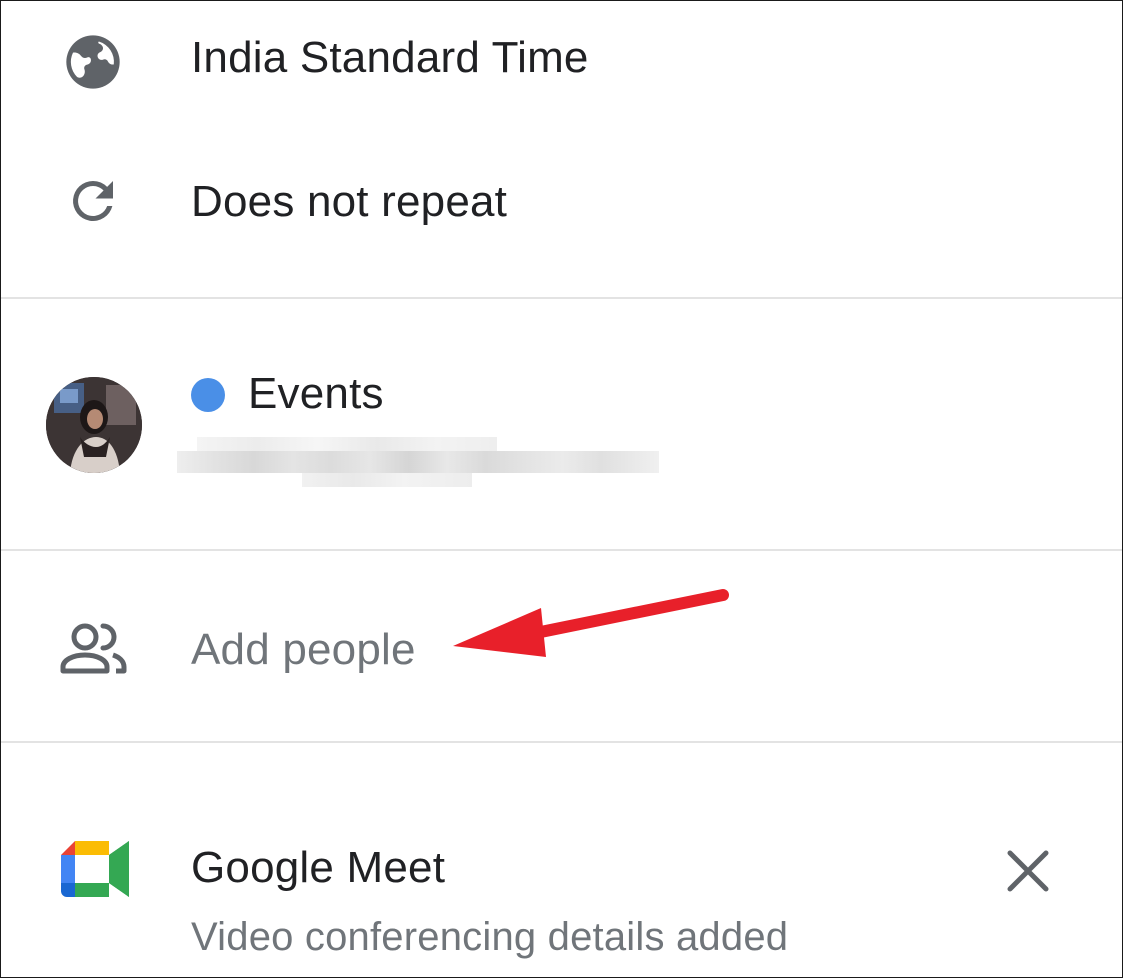 This screenshot has height=978, width=1123. I want to click on globe-icon, so click(93, 62).